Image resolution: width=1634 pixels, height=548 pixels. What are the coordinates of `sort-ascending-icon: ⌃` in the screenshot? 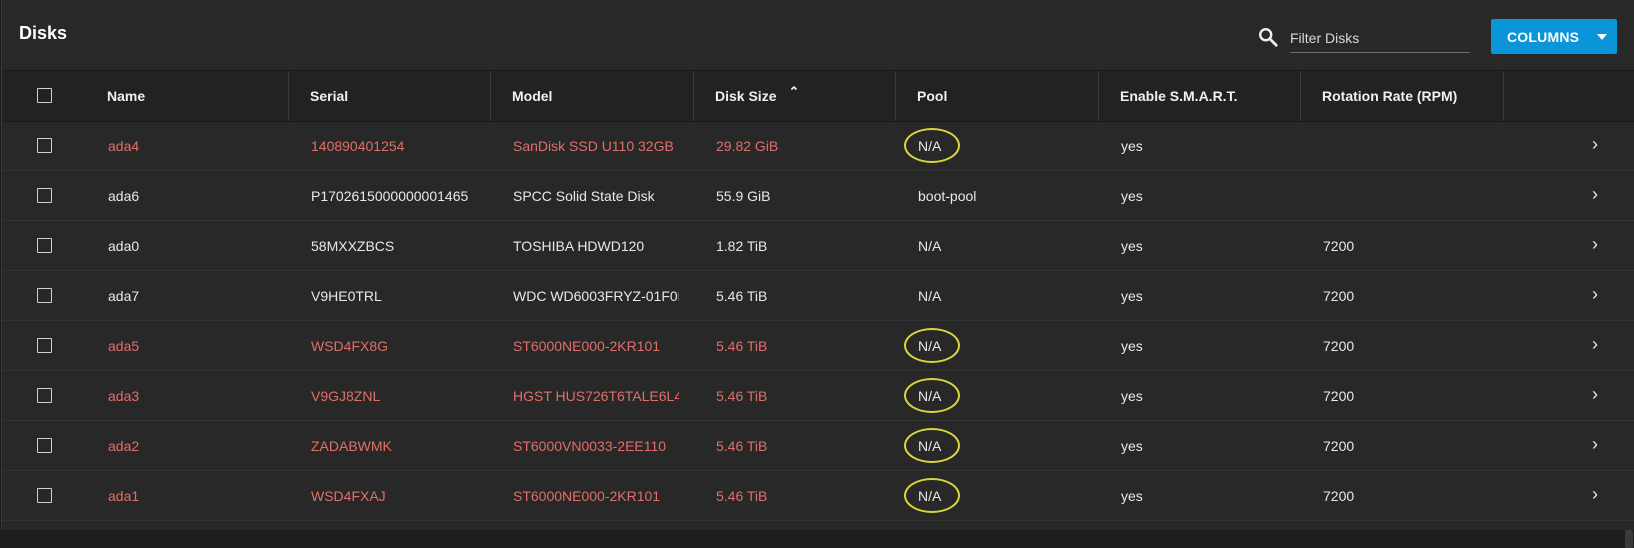 It's located at (793, 92).